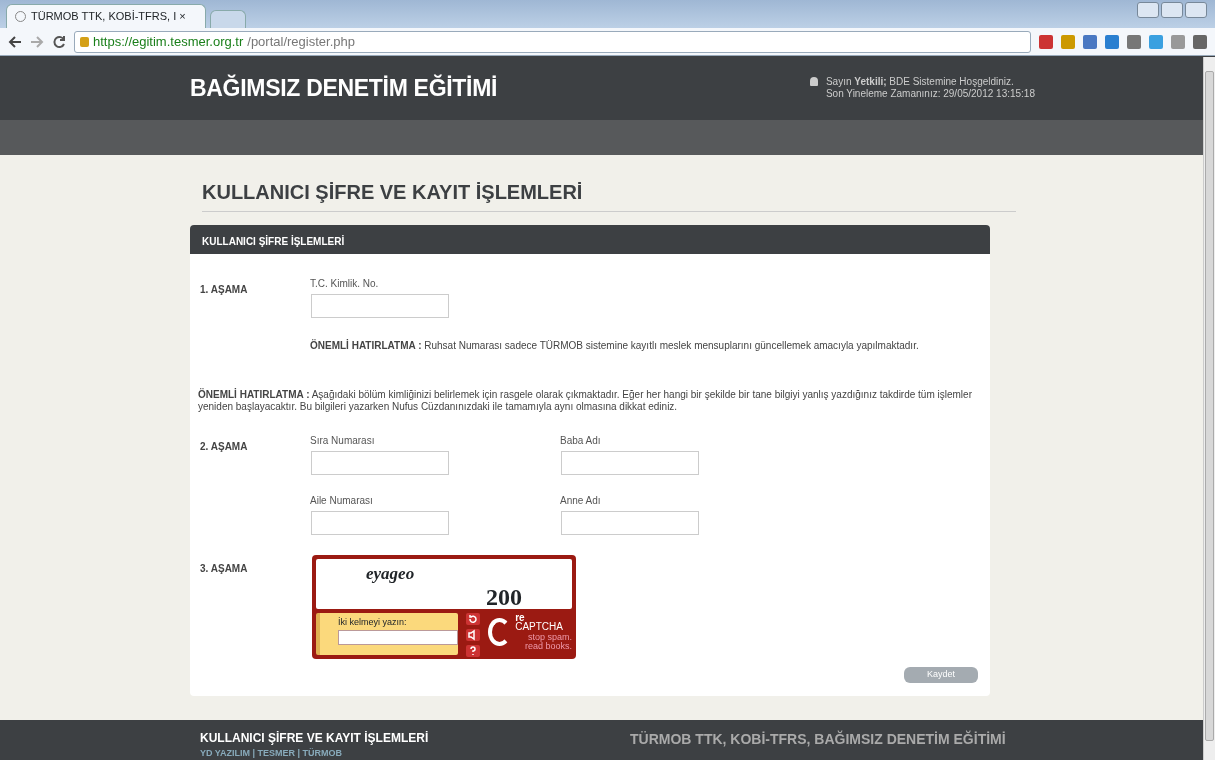 The width and height of the screenshot is (1215, 760). What do you see at coordinates (920, 82) in the screenshot?
I see `greeting-text: Sayın Yetkili; BDE Sistemine Hoşgeldiniz.` at bounding box center [920, 82].